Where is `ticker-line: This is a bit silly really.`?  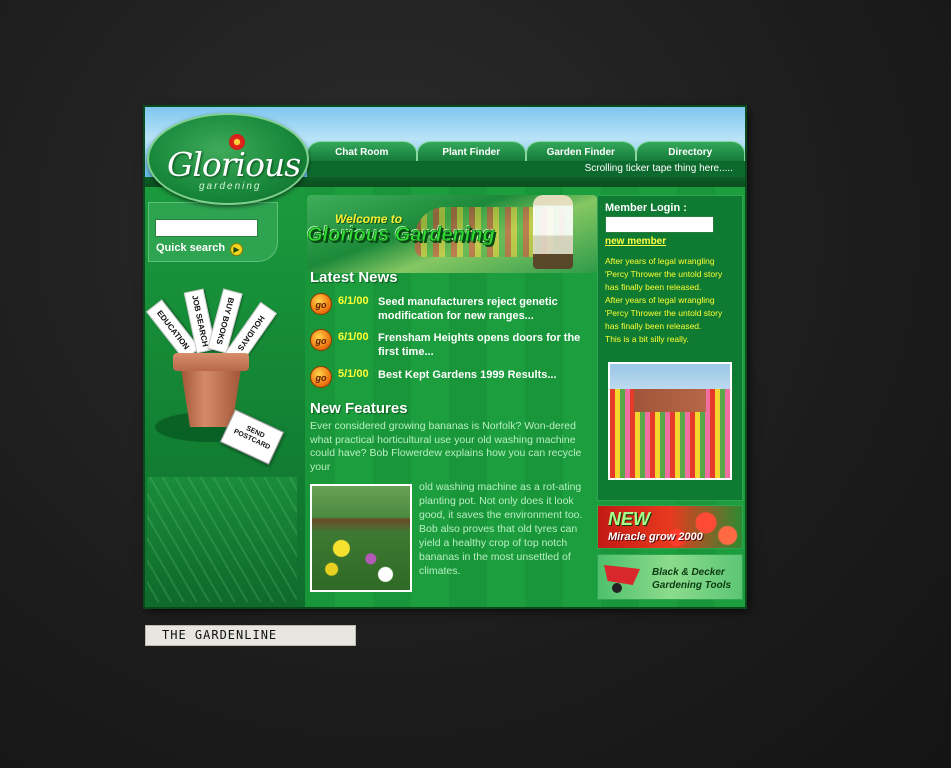 ticker-line: This is a bit silly really. is located at coordinates (647, 339).